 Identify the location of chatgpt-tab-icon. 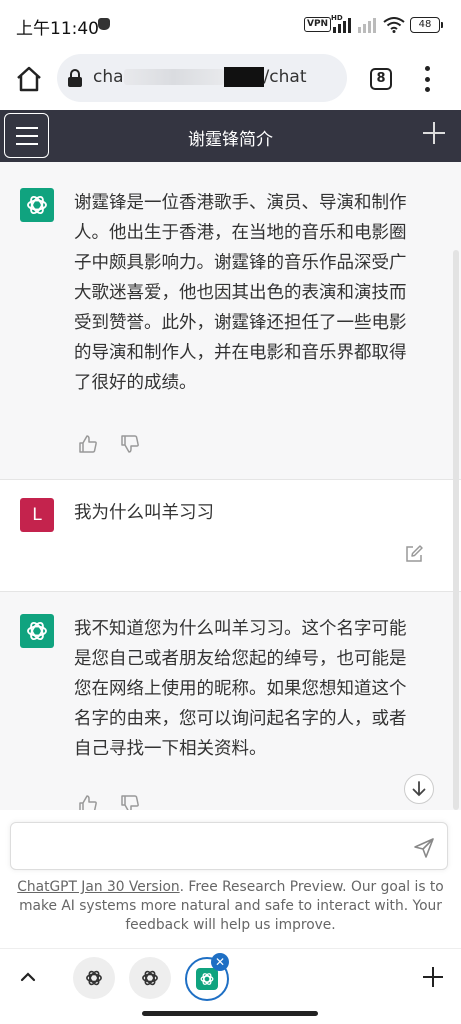
(207, 979).